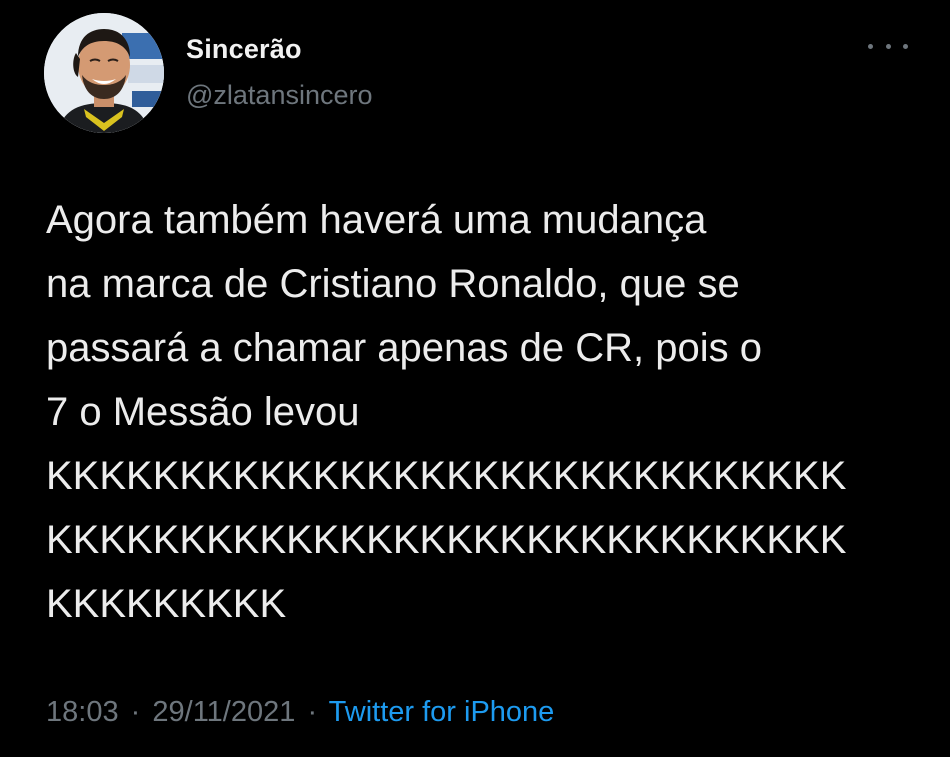 Image resolution: width=950 pixels, height=757 pixels. I want to click on more-options-icon, so click(888, 46).